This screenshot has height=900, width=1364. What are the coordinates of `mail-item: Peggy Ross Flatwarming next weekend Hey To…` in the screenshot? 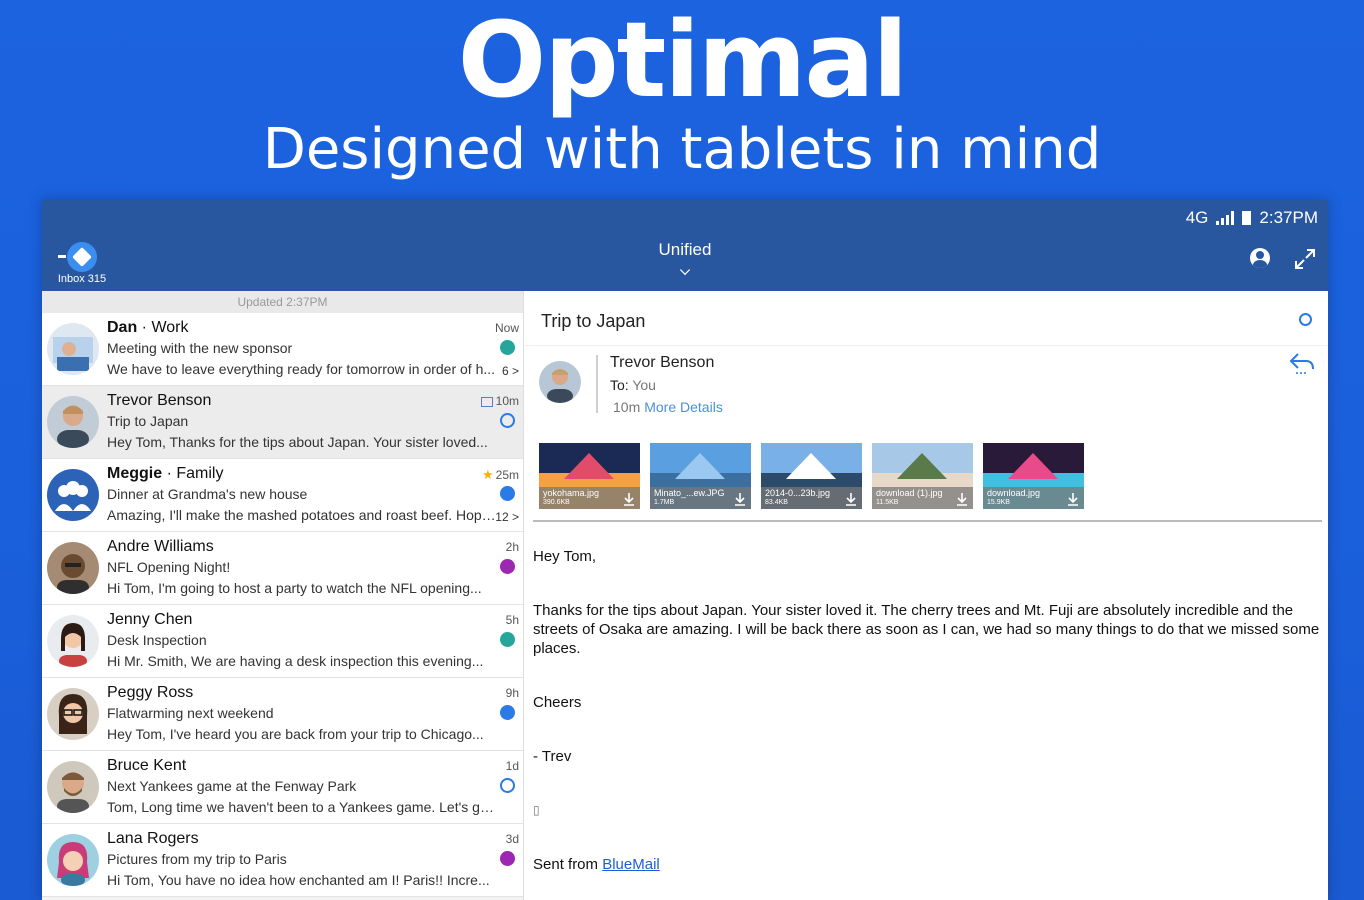 It's located at (282, 714).